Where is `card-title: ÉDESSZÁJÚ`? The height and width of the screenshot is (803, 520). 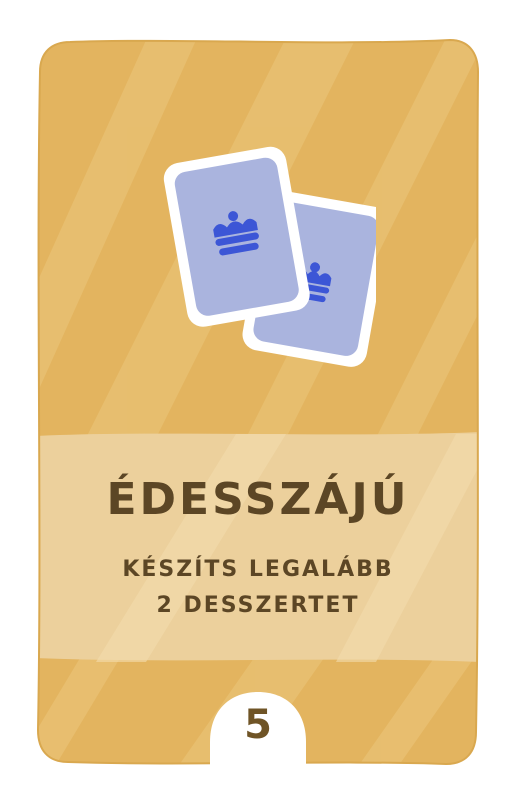
card-title: ÉDESSZÁJÚ is located at coordinates (258, 499).